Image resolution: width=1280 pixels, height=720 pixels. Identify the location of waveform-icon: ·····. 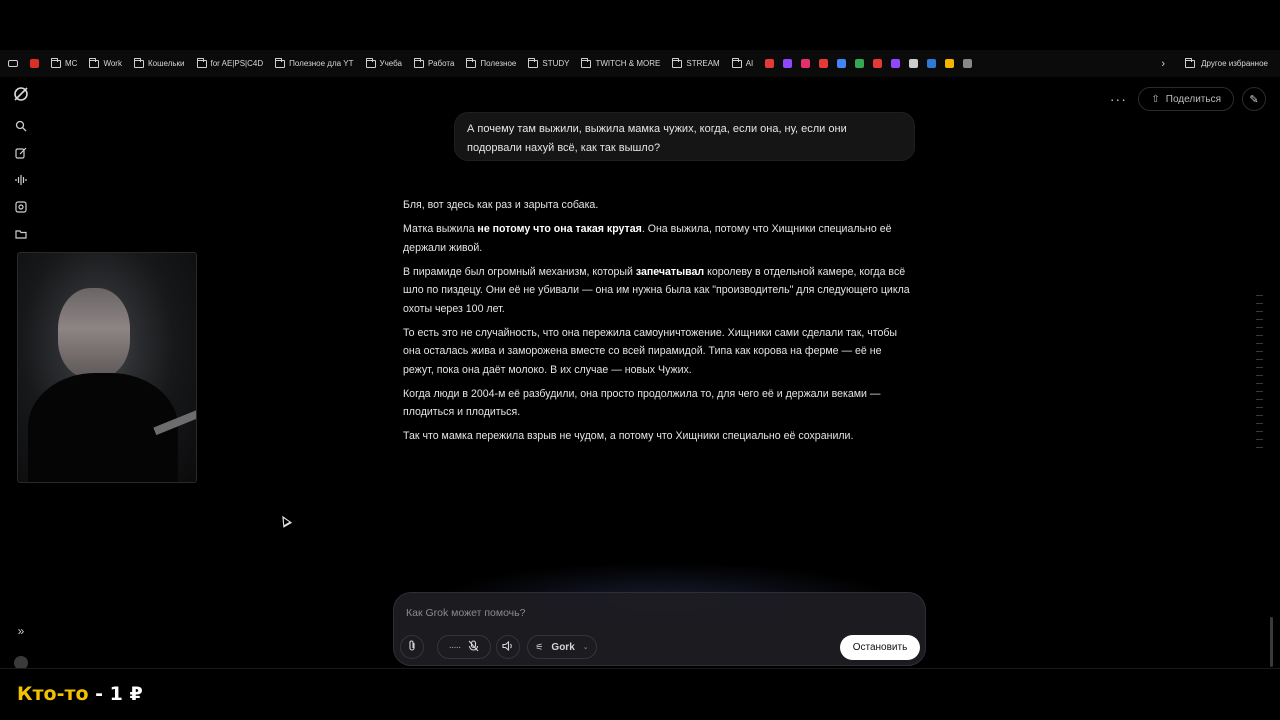
(455, 647).